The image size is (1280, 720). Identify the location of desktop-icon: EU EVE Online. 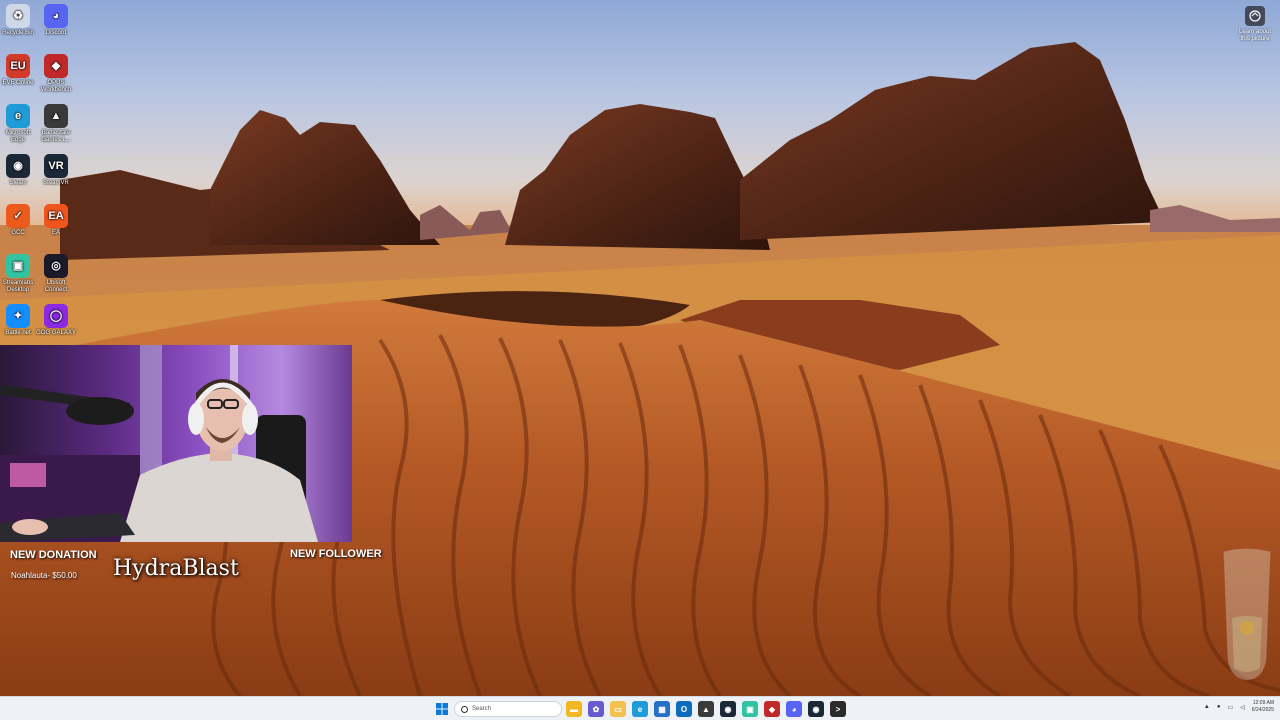
(19, 70).